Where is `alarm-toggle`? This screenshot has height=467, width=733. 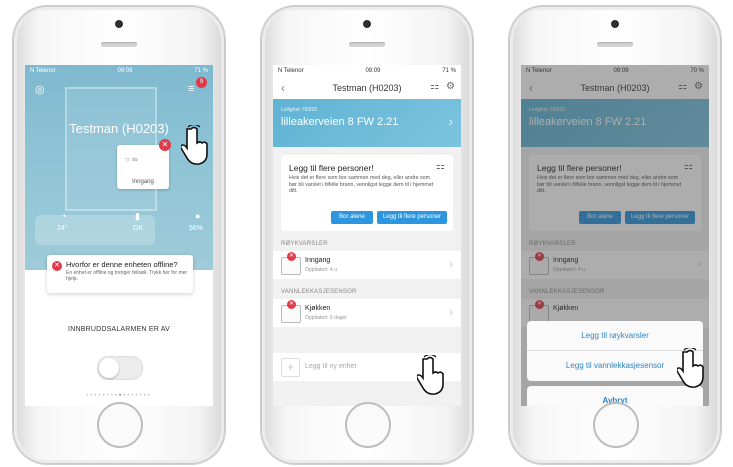 alarm-toggle is located at coordinates (120, 368).